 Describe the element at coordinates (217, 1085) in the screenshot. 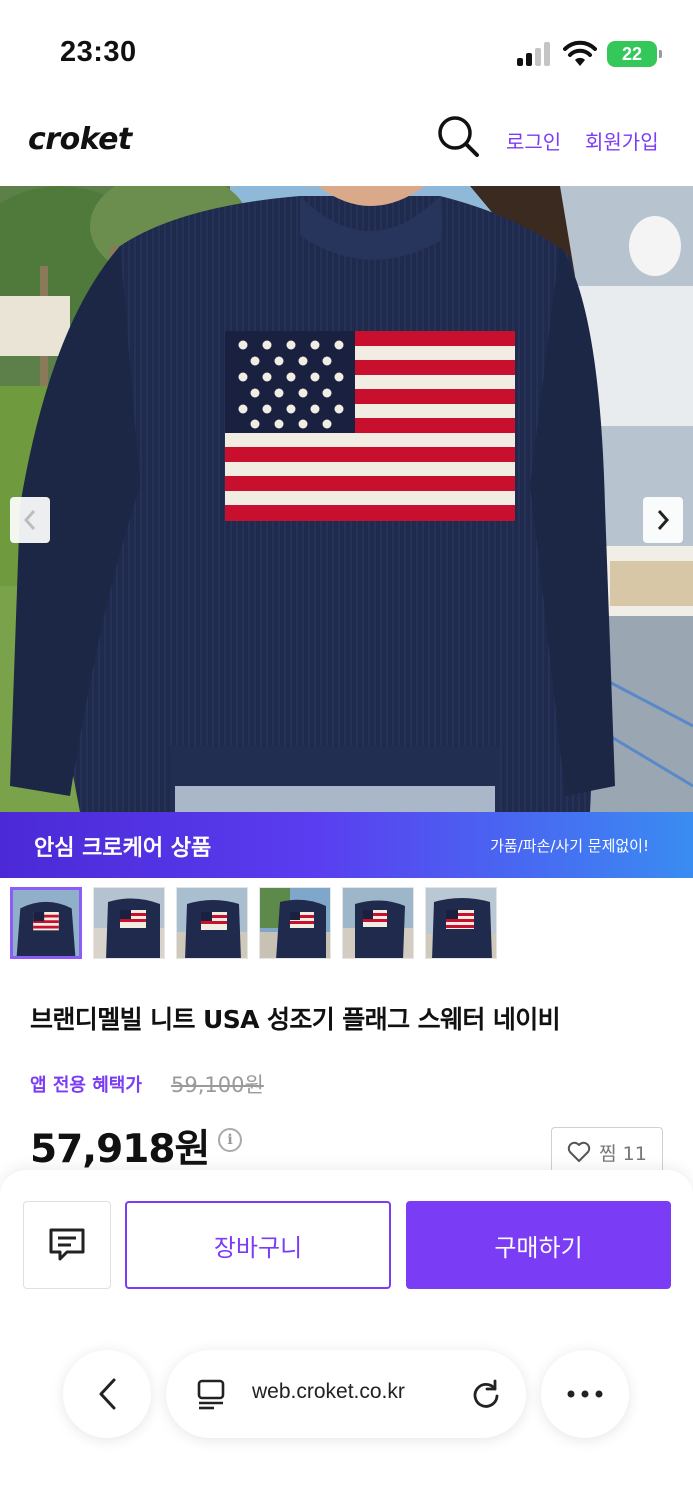

I see `original-price: 59,100원` at that location.